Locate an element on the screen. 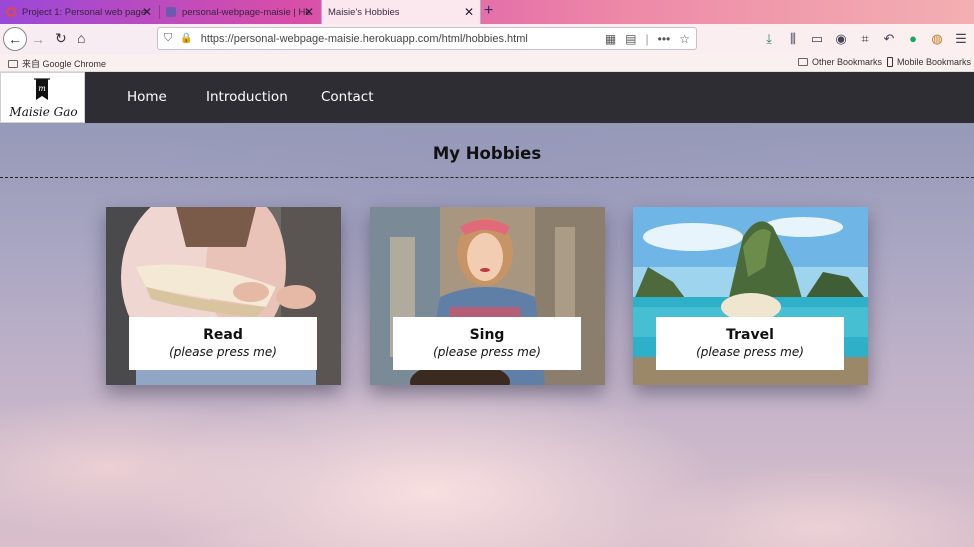 Image resolution: width=974 pixels, height=547 pixels. arrow-left-icon: ← is located at coordinates (15, 39).